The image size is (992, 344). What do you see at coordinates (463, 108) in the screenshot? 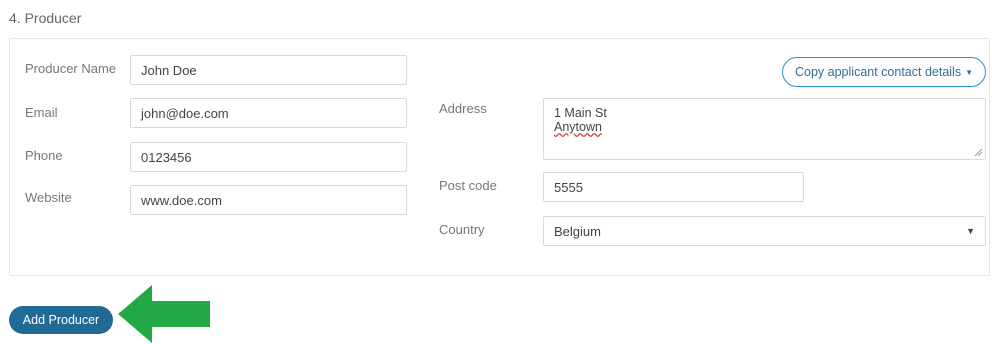
I see `address-label: Address` at bounding box center [463, 108].